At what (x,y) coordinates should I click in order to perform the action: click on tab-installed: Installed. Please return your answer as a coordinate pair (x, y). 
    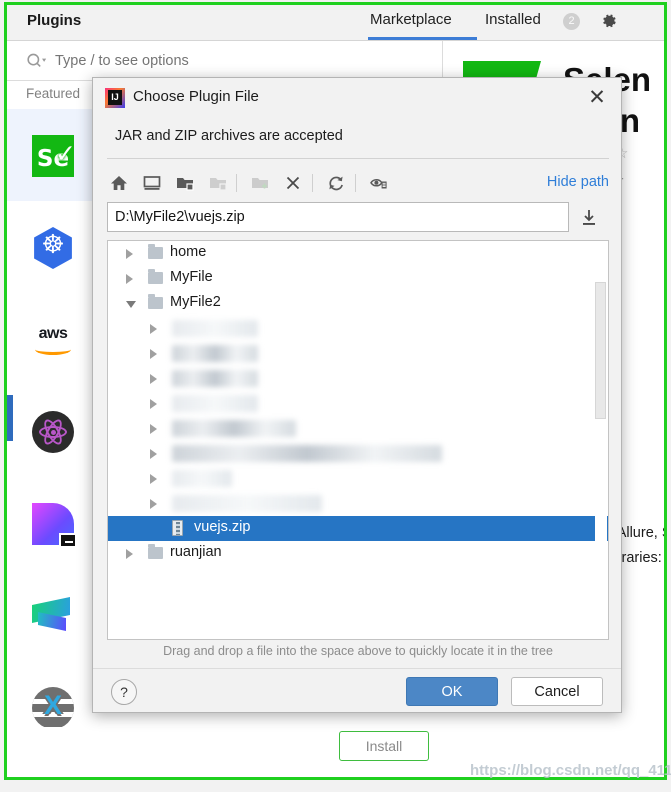
    Looking at the image, I should click on (513, 19).